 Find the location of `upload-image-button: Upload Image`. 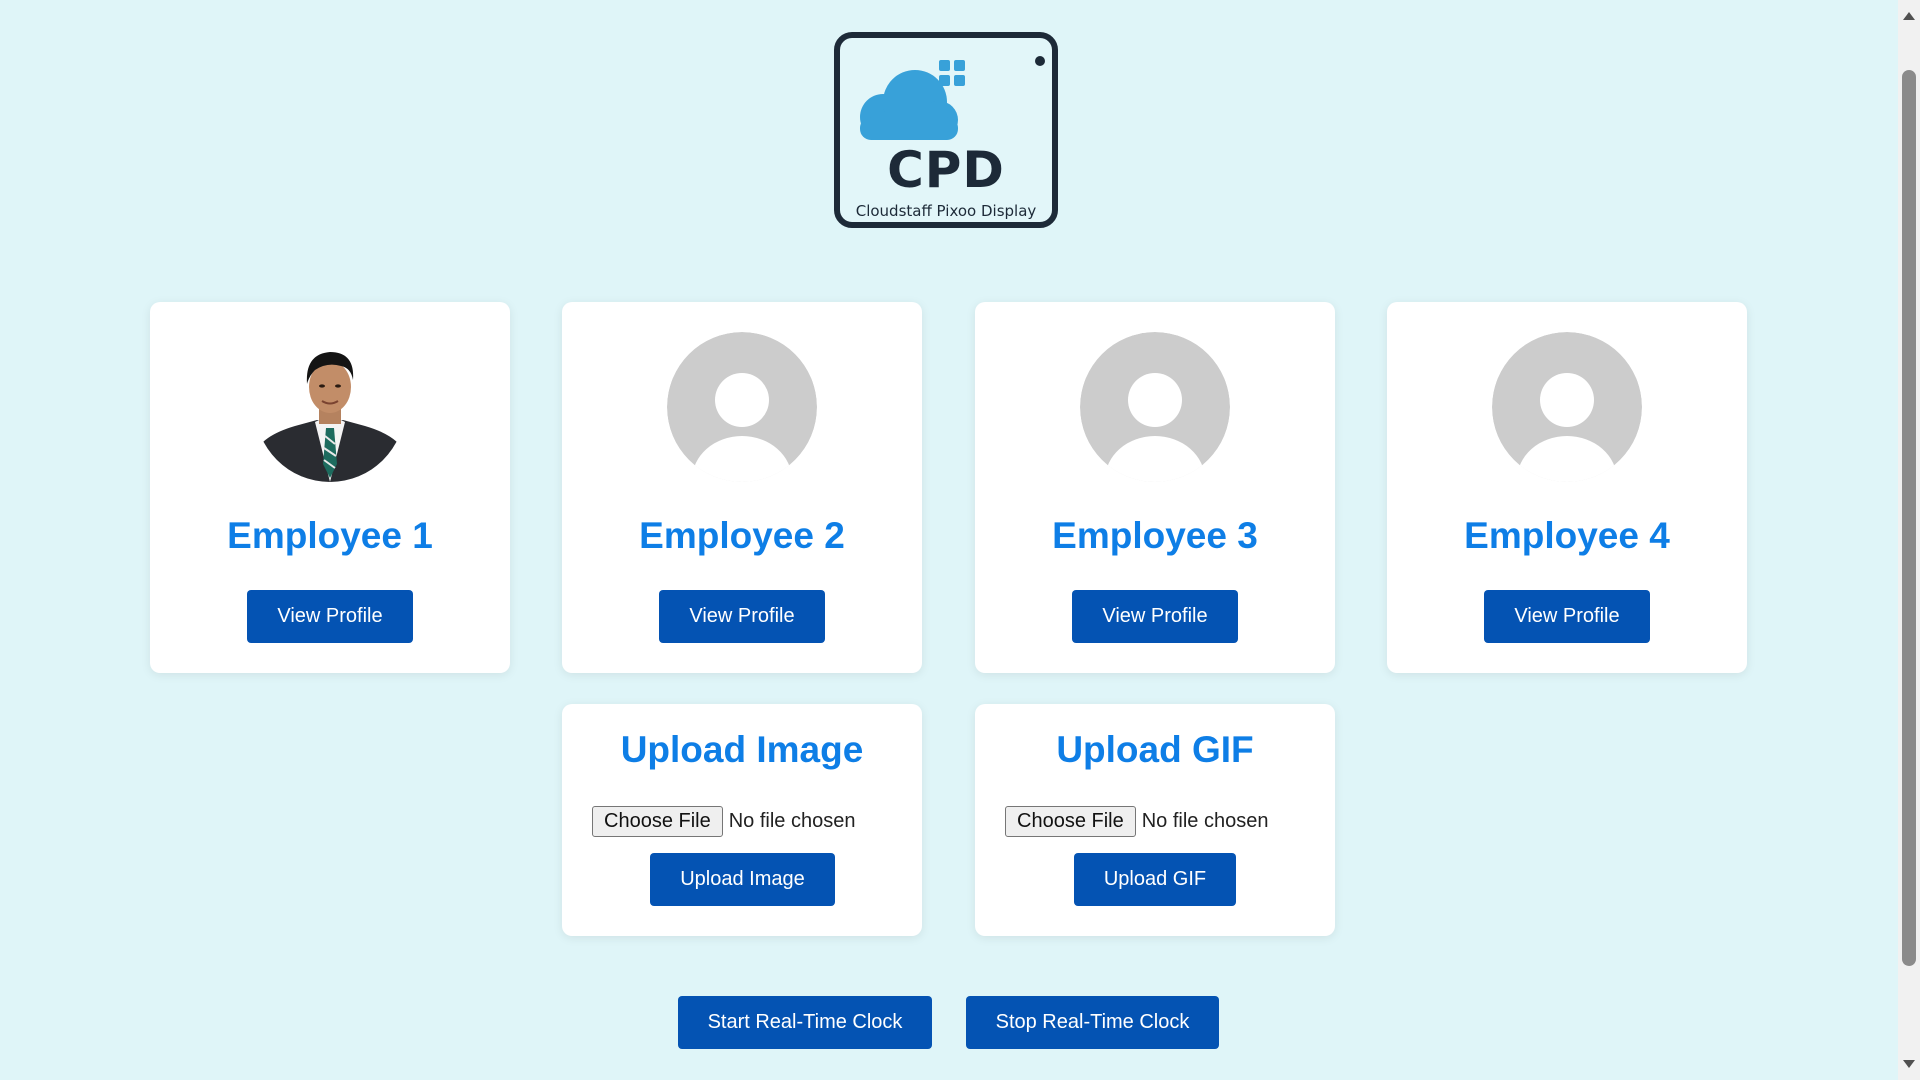

upload-image-button: Upload Image is located at coordinates (742, 879).